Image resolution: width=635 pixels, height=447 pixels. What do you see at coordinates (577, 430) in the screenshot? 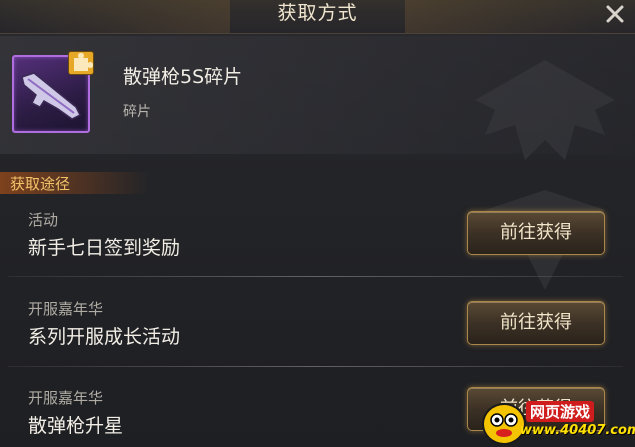
I see `watermark-url: www.40407.com` at bounding box center [577, 430].